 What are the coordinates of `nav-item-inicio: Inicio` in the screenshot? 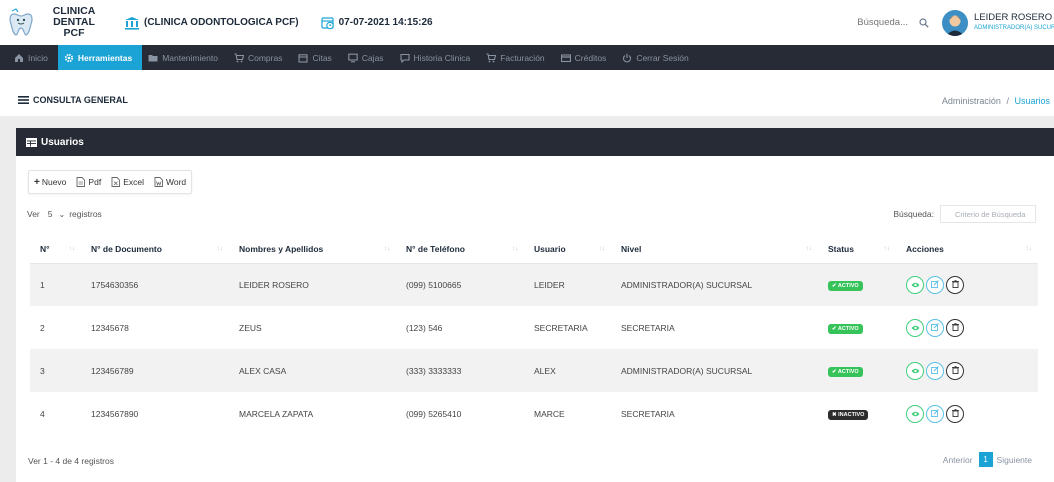 It's located at (33, 57).